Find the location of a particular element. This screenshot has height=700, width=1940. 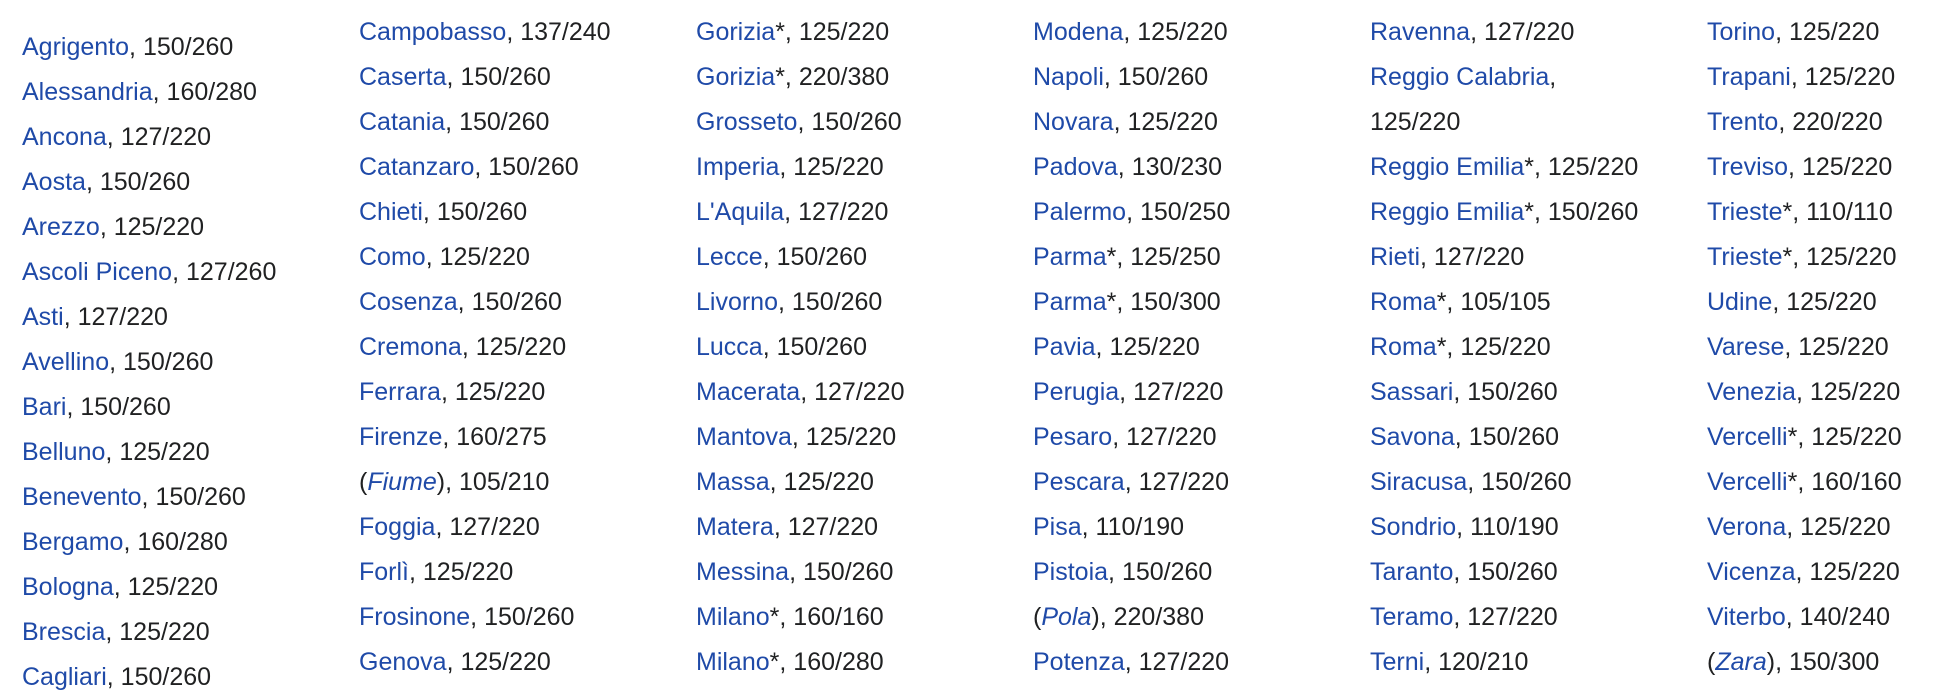

city-link: Firenze is located at coordinates (400, 437).